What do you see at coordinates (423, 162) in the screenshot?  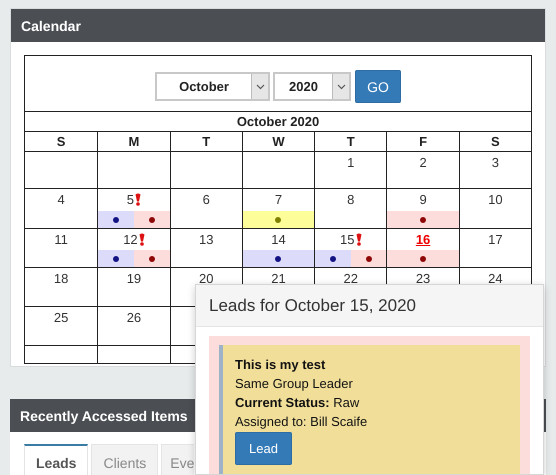 I see `day-number: 2` at bounding box center [423, 162].